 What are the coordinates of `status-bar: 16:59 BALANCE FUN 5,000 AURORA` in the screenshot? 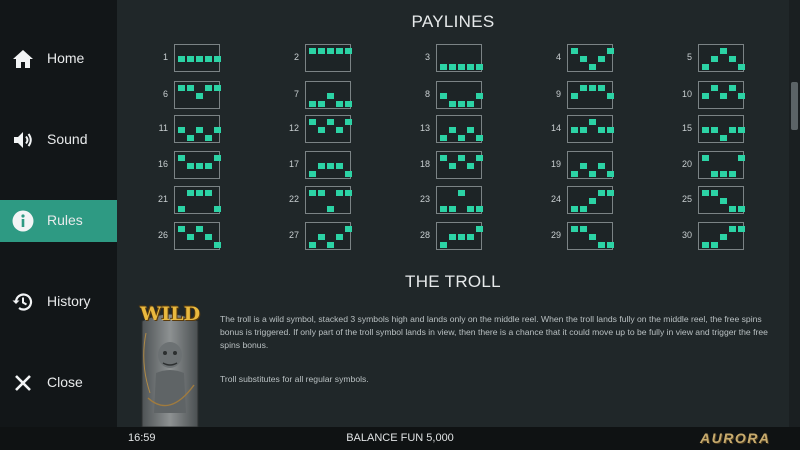 It's located at (400, 438).